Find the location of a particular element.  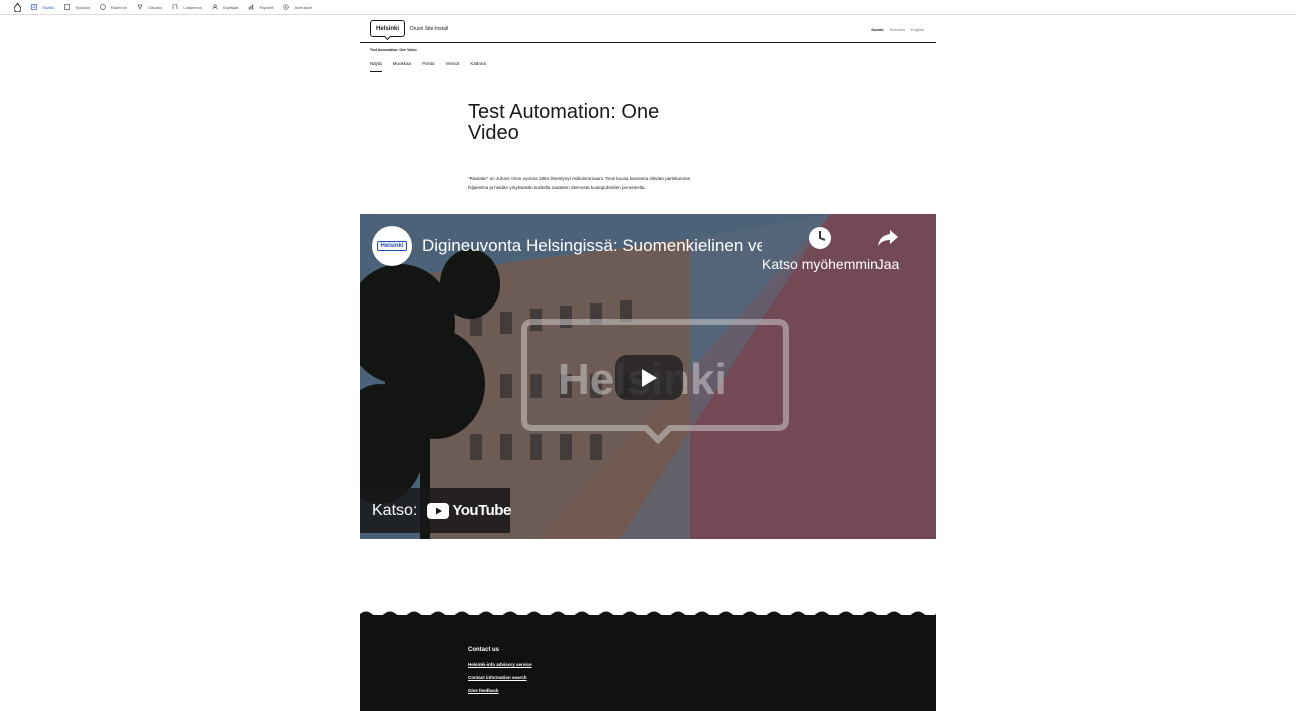

watch-later-button: Katso myöhemmin is located at coordinates (820, 249).